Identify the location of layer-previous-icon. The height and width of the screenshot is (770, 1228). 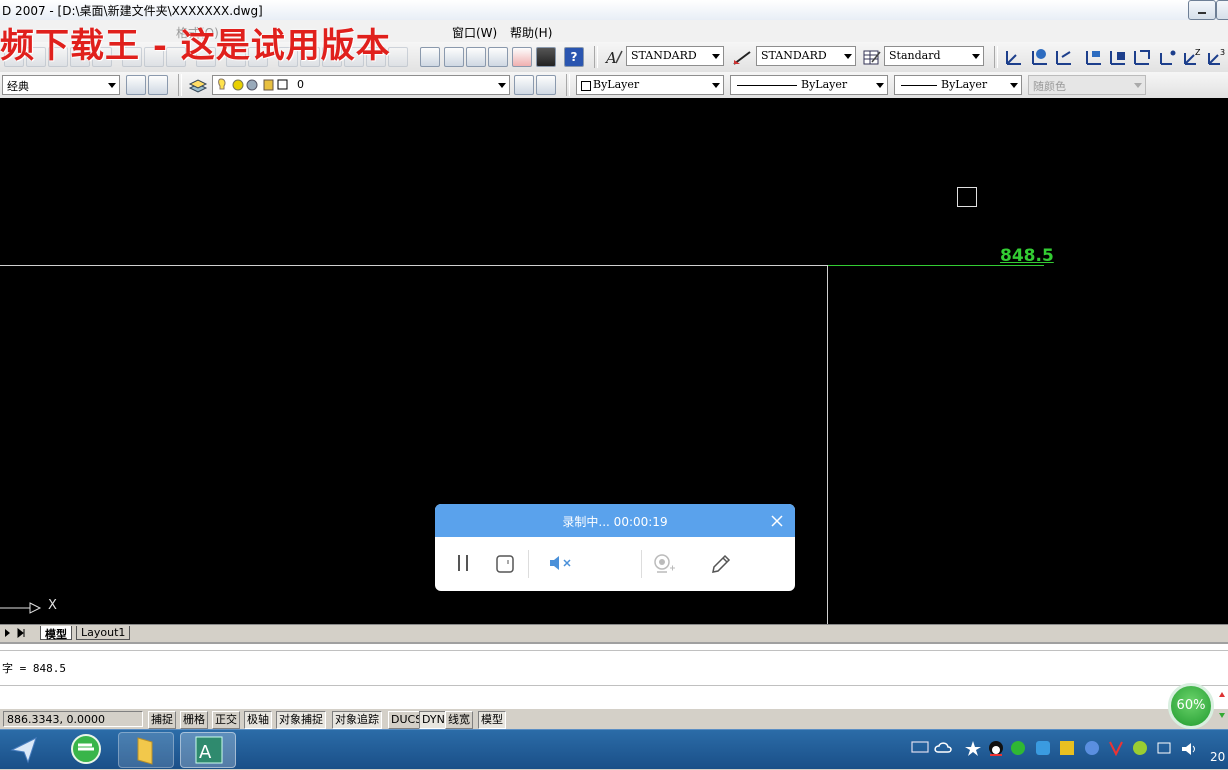
(546, 85).